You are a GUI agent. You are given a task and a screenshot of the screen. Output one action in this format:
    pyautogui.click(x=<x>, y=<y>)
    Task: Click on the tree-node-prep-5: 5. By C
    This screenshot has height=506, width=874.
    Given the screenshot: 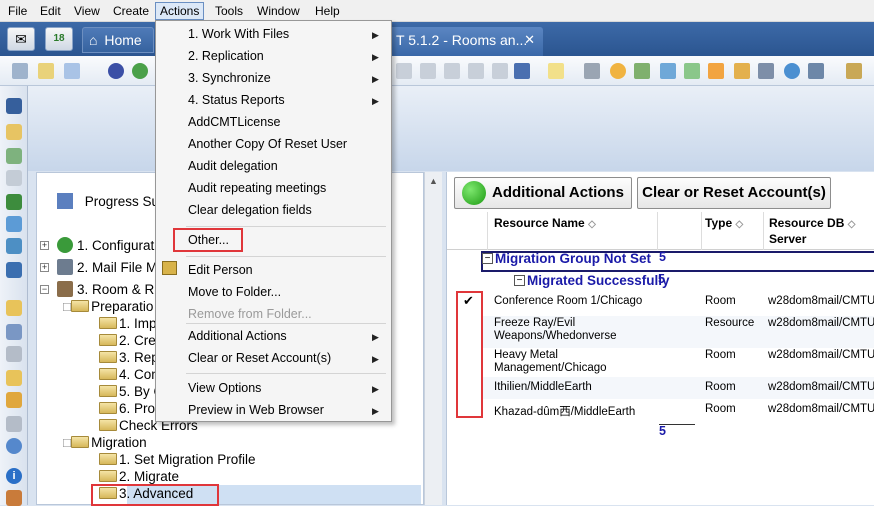 What is the action you would take?
    pyautogui.click(x=131, y=391)
    